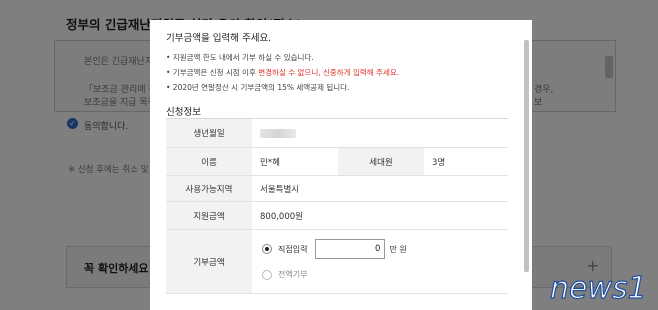  What do you see at coordinates (337, 216) in the screenshot?
I see `table-row: 지원금액 800,000원` at bounding box center [337, 216].